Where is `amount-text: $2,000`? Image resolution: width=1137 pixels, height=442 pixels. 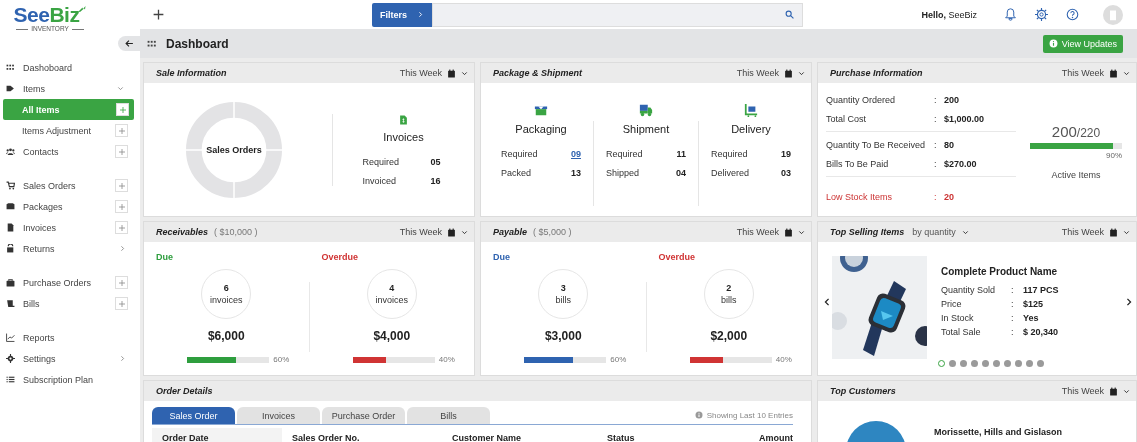 amount-text: $2,000 is located at coordinates (729, 336).